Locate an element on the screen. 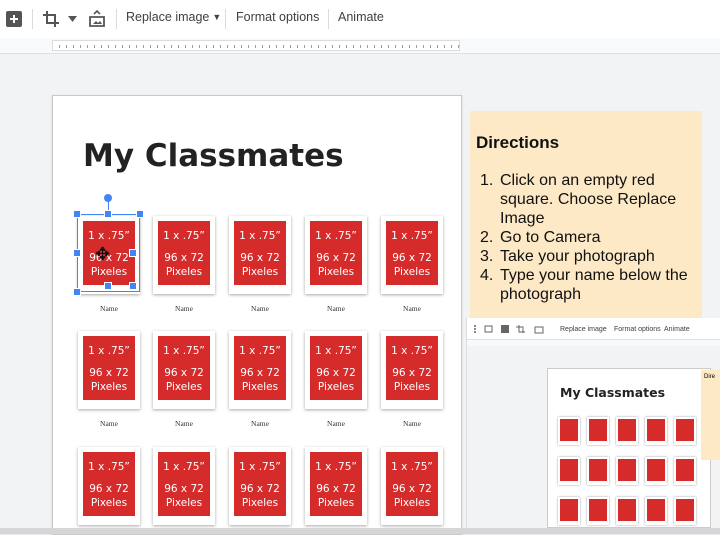 The width and height of the screenshot is (720, 535). resize-handle-top-right is located at coordinates (140, 214).